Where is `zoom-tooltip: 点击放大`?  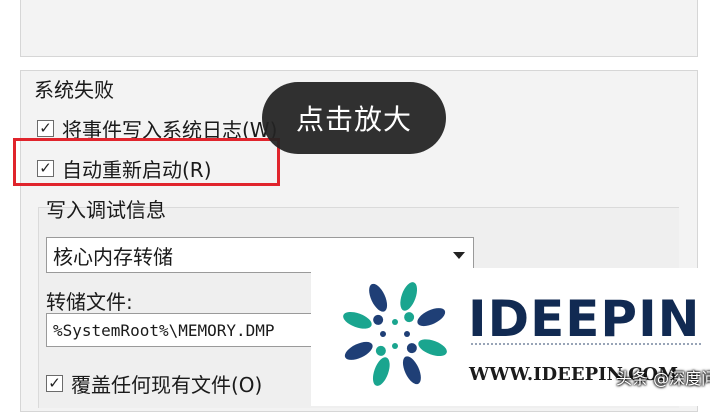 zoom-tooltip: 点击放大 is located at coordinates (354, 118).